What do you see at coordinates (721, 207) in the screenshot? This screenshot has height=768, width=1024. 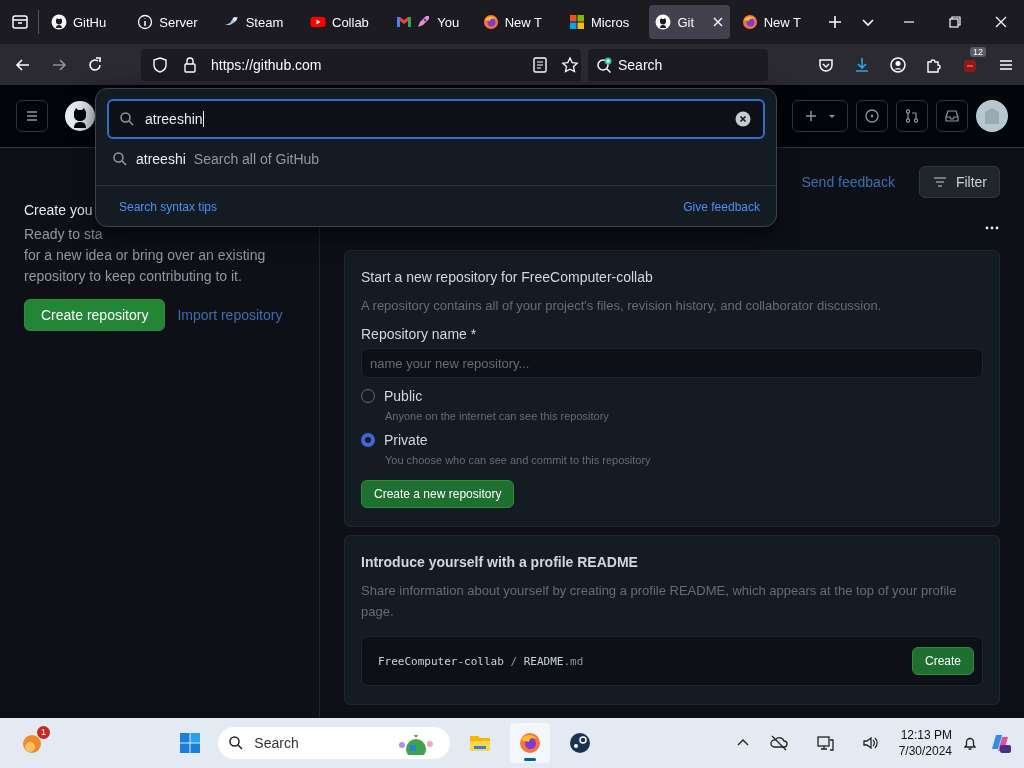 I see `footer-link: Give feedback` at bounding box center [721, 207].